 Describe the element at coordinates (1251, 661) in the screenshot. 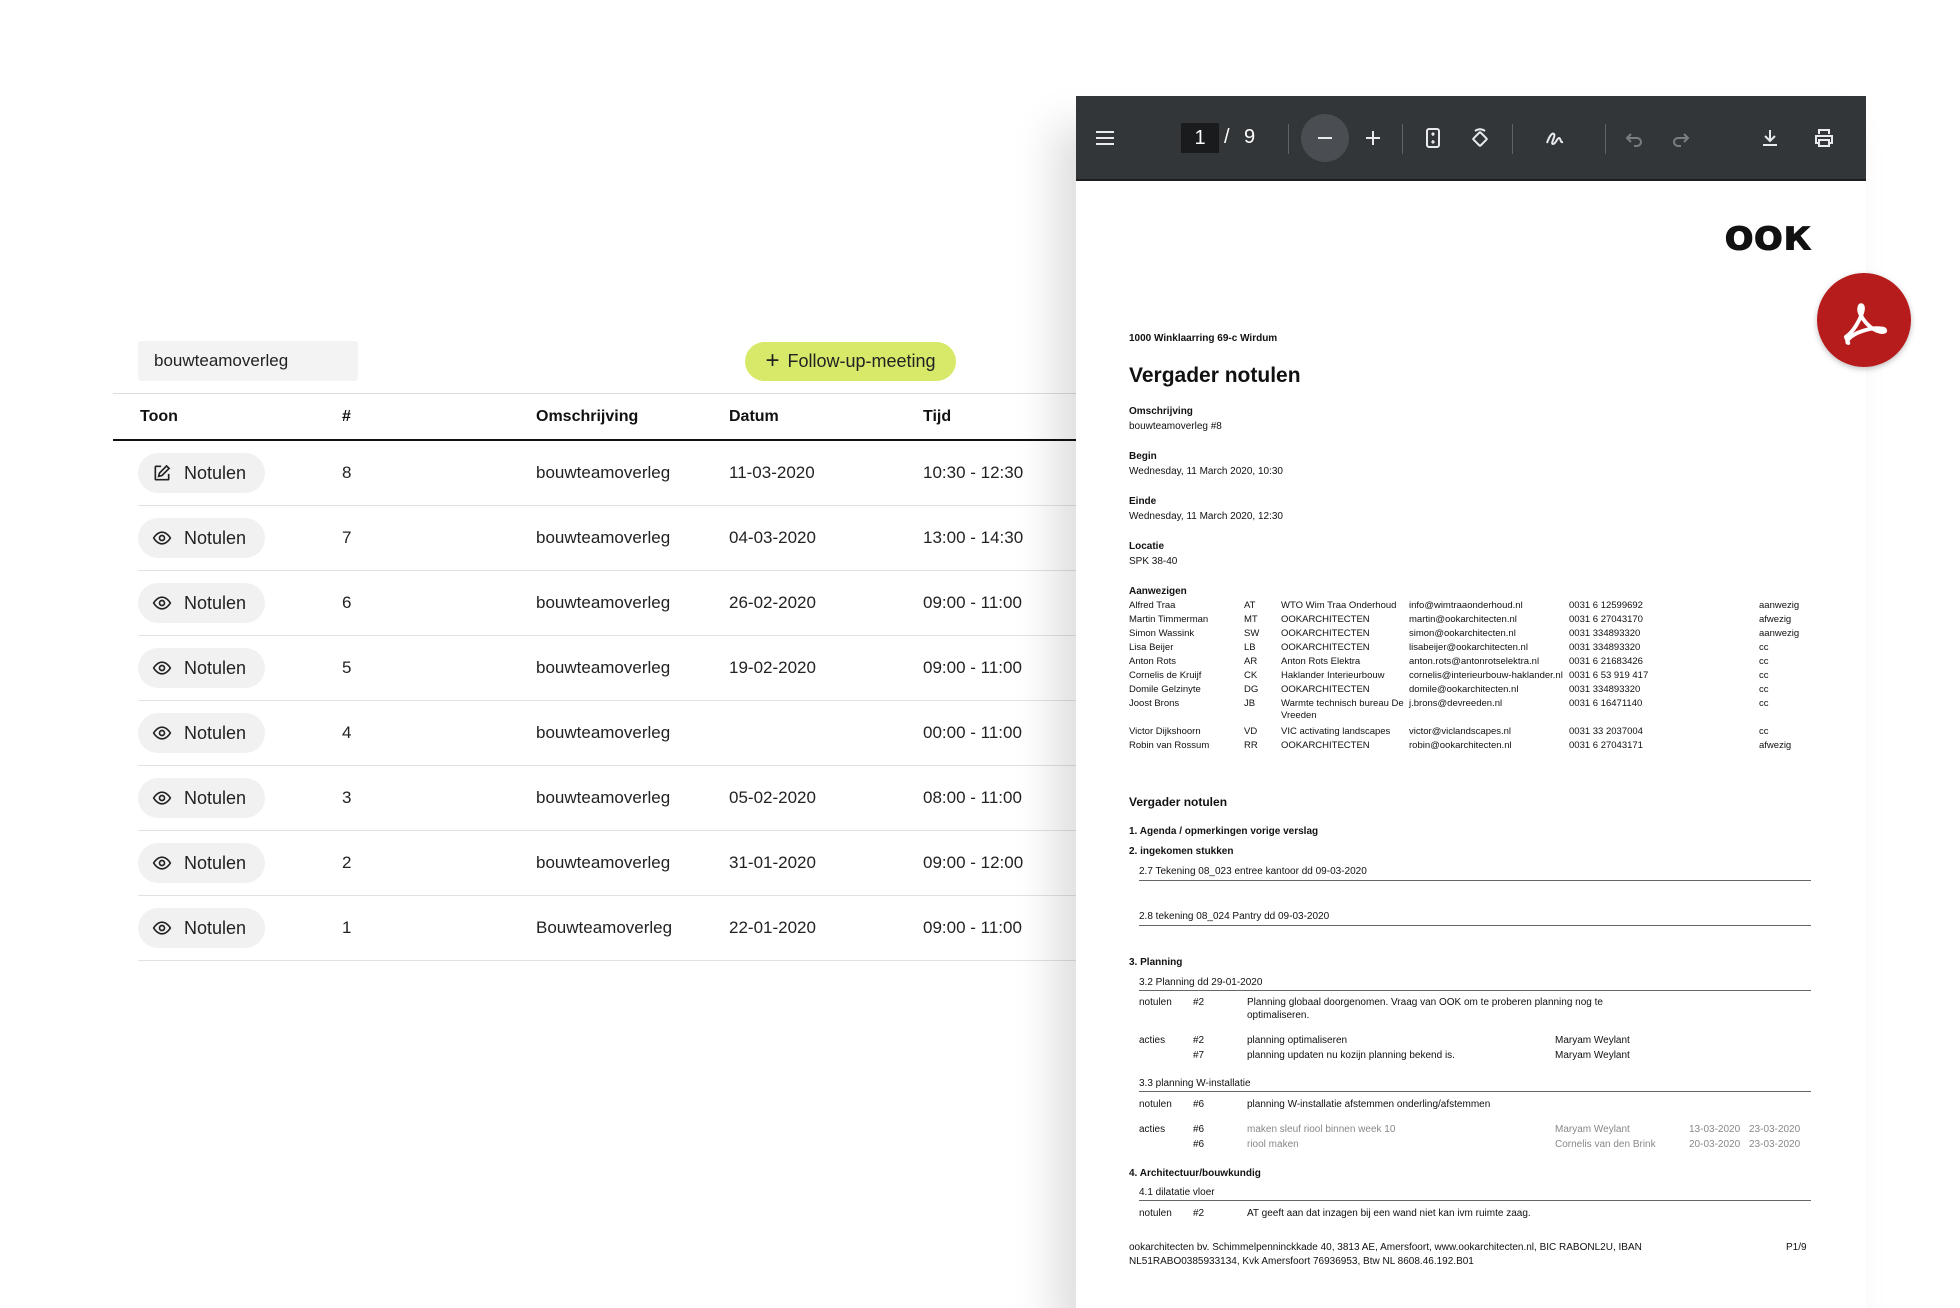

I see `attendee-code: AR` at that location.